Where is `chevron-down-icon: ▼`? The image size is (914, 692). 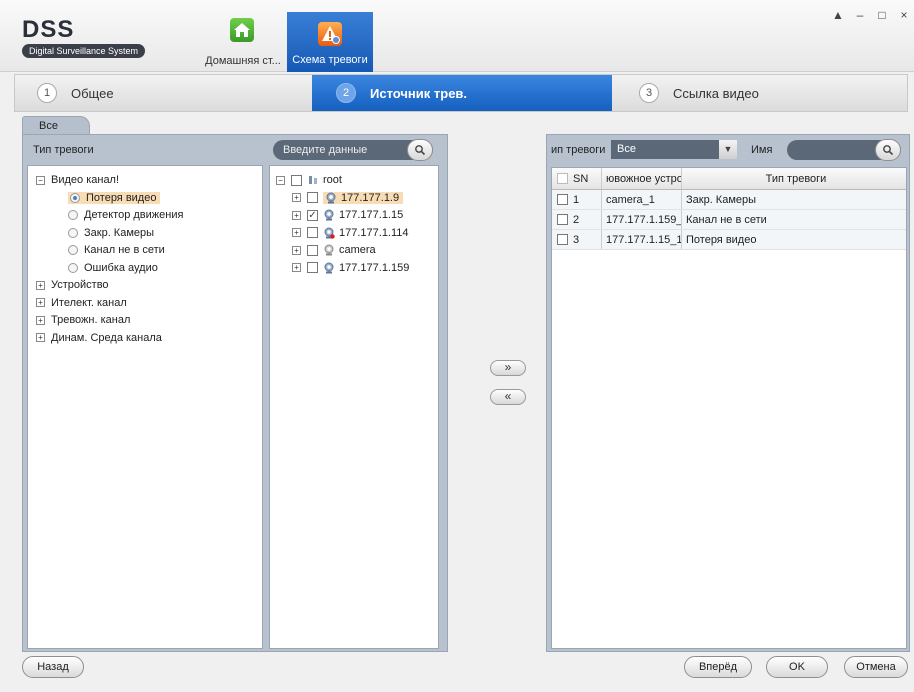 chevron-down-icon: ▼ is located at coordinates (728, 149).